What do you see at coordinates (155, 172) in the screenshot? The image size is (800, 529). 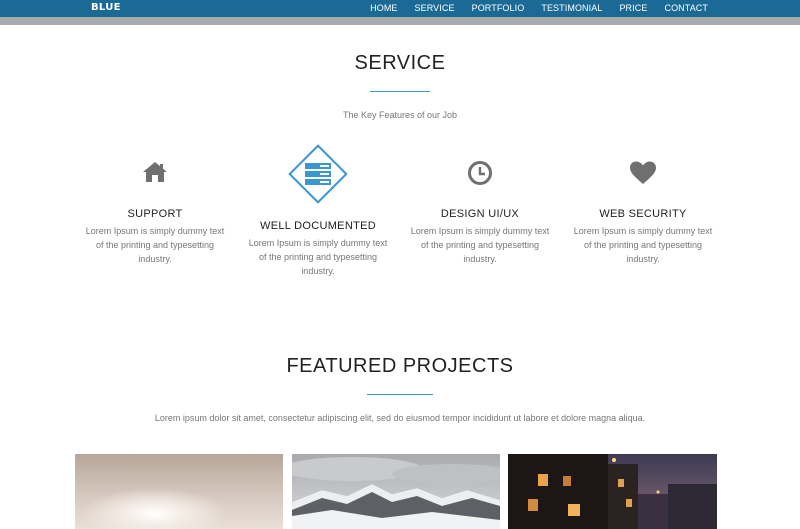 I see `home-icon` at bounding box center [155, 172].